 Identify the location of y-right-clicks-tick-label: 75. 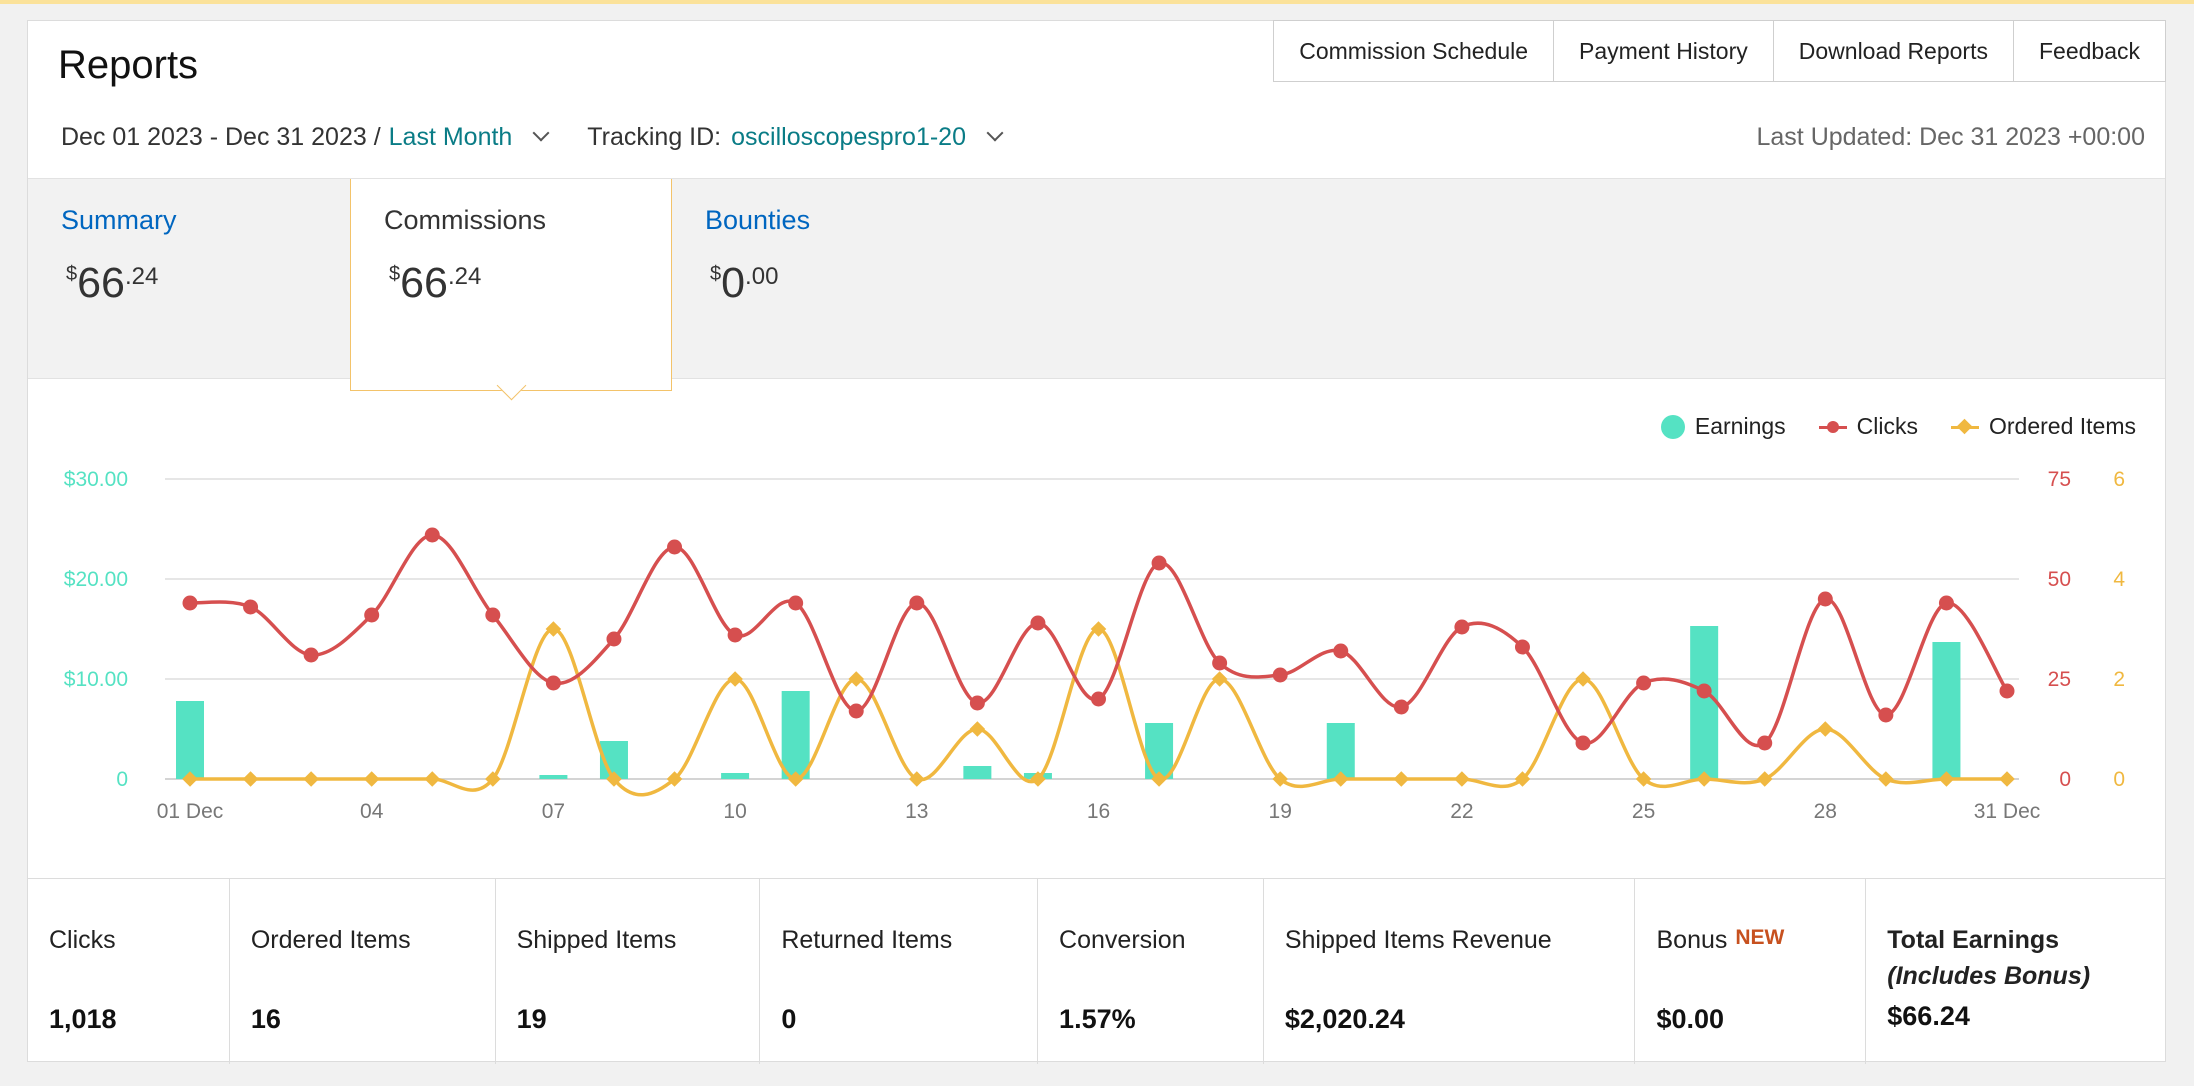
(2059, 479).